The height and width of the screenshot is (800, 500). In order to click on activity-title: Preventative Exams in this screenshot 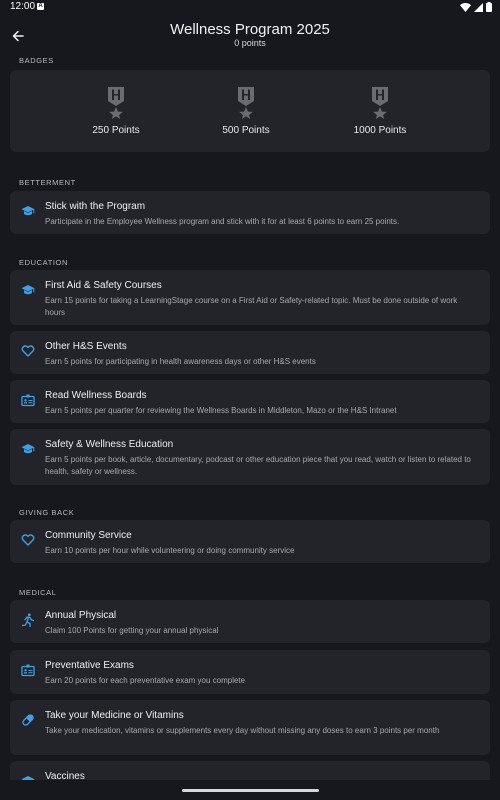, I will do `click(89, 665)`.